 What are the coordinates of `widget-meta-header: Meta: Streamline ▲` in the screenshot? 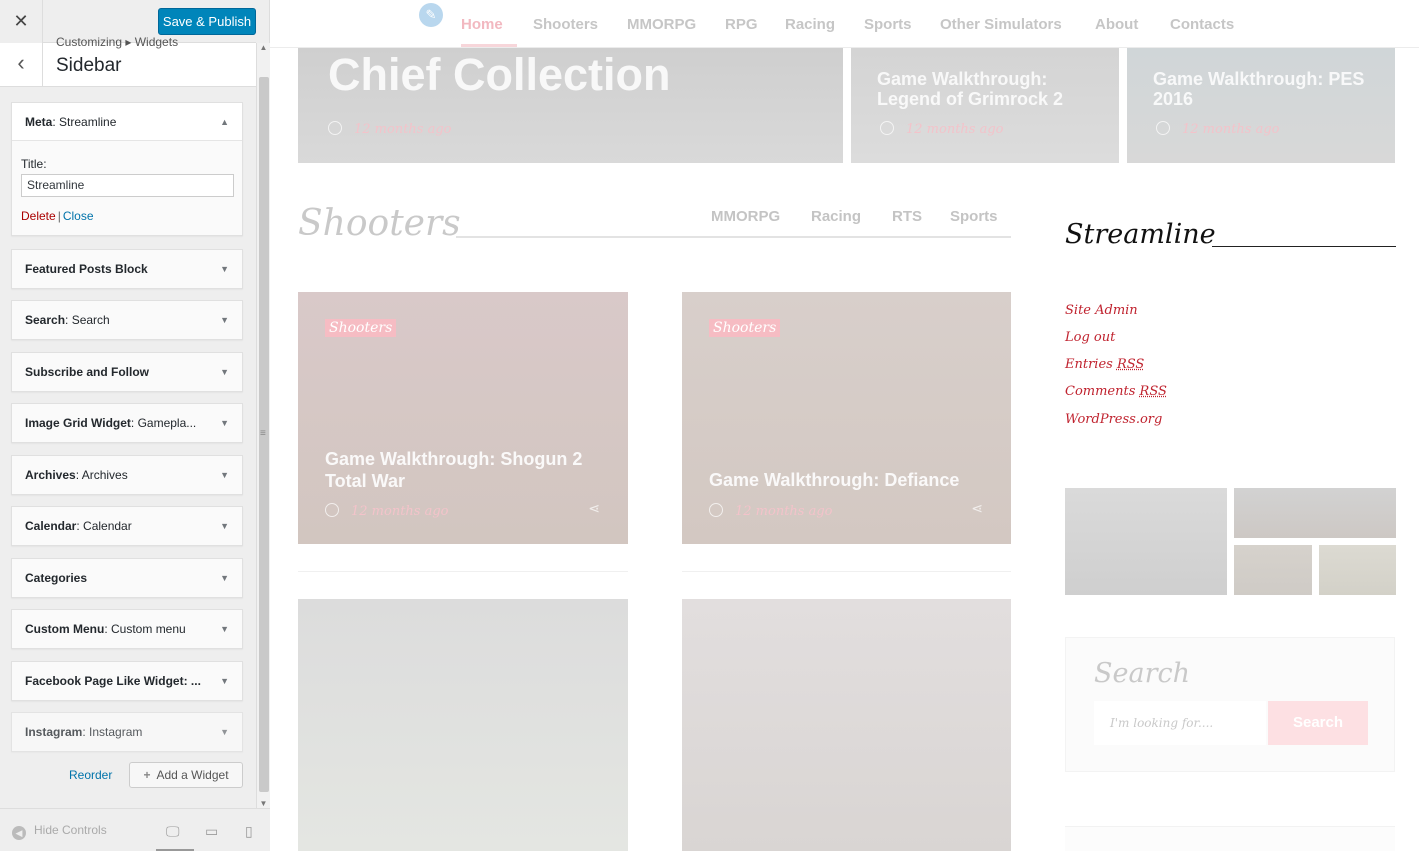 It's located at (127, 122).